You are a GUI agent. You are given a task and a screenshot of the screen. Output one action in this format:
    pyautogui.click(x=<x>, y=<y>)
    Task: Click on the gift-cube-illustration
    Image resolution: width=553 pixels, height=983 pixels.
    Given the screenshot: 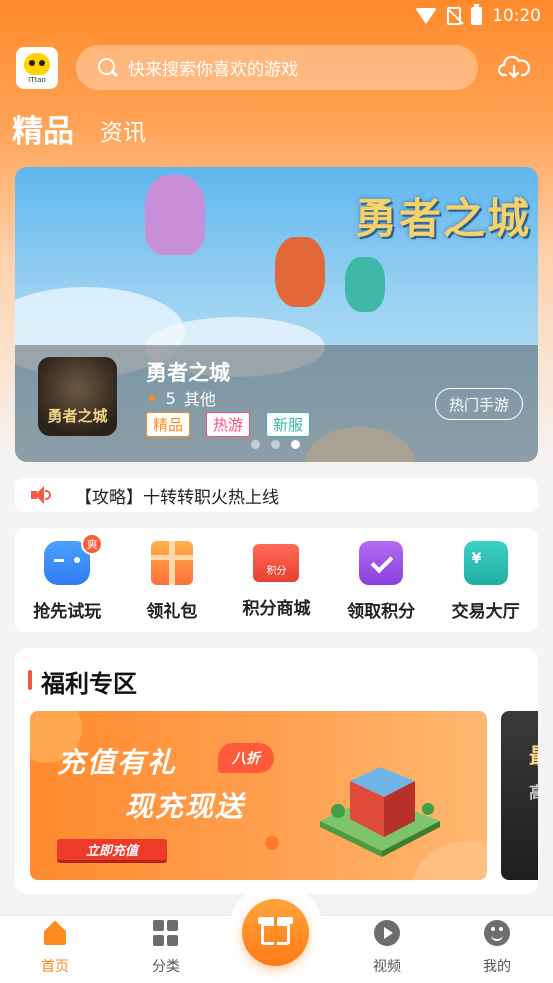 What is the action you would take?
    pyautogui.click(x=380, y=812)
    